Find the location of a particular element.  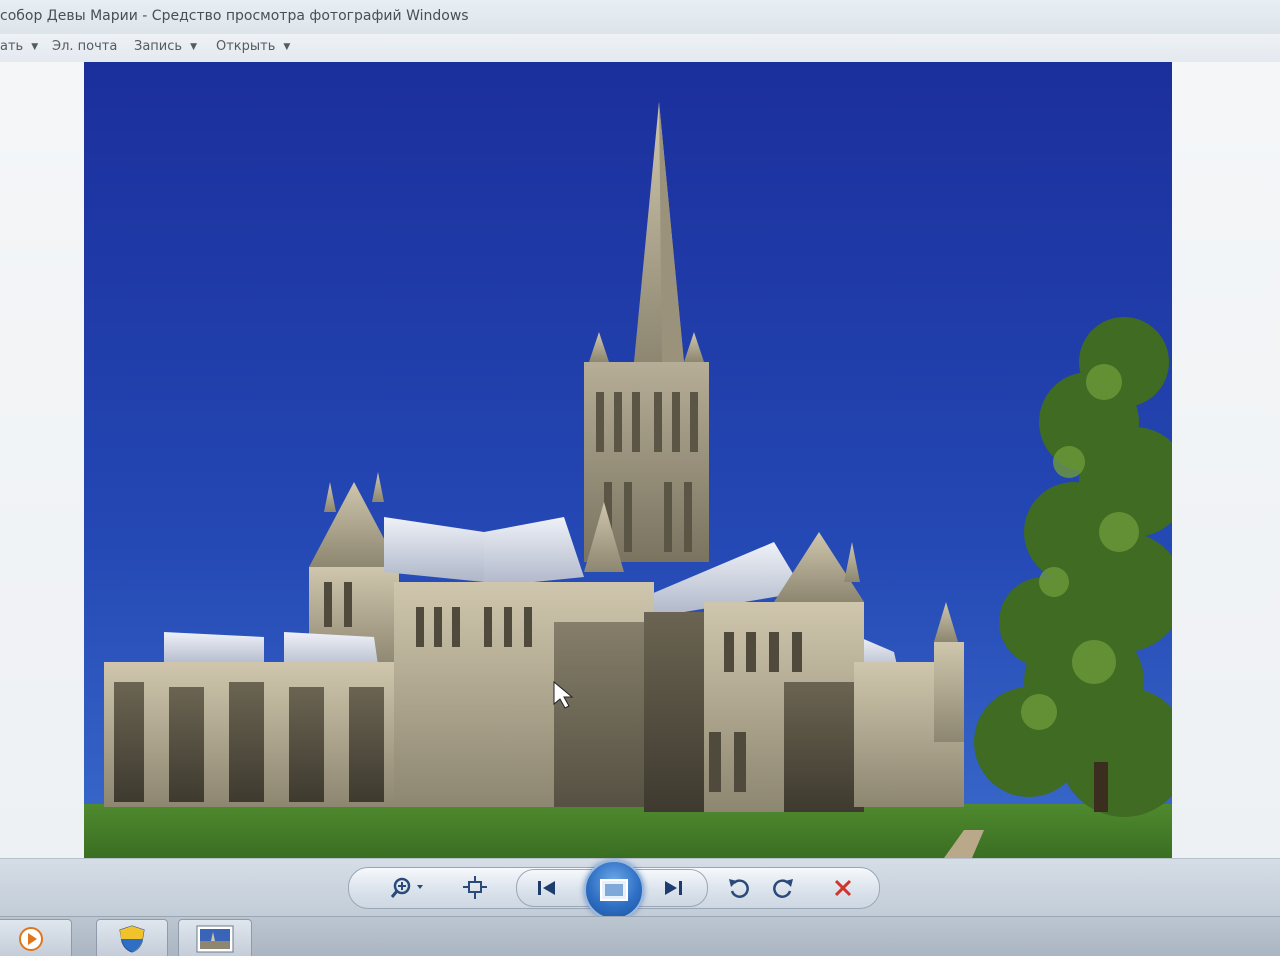

delete-x-icon is located at coordinates (843, 888).